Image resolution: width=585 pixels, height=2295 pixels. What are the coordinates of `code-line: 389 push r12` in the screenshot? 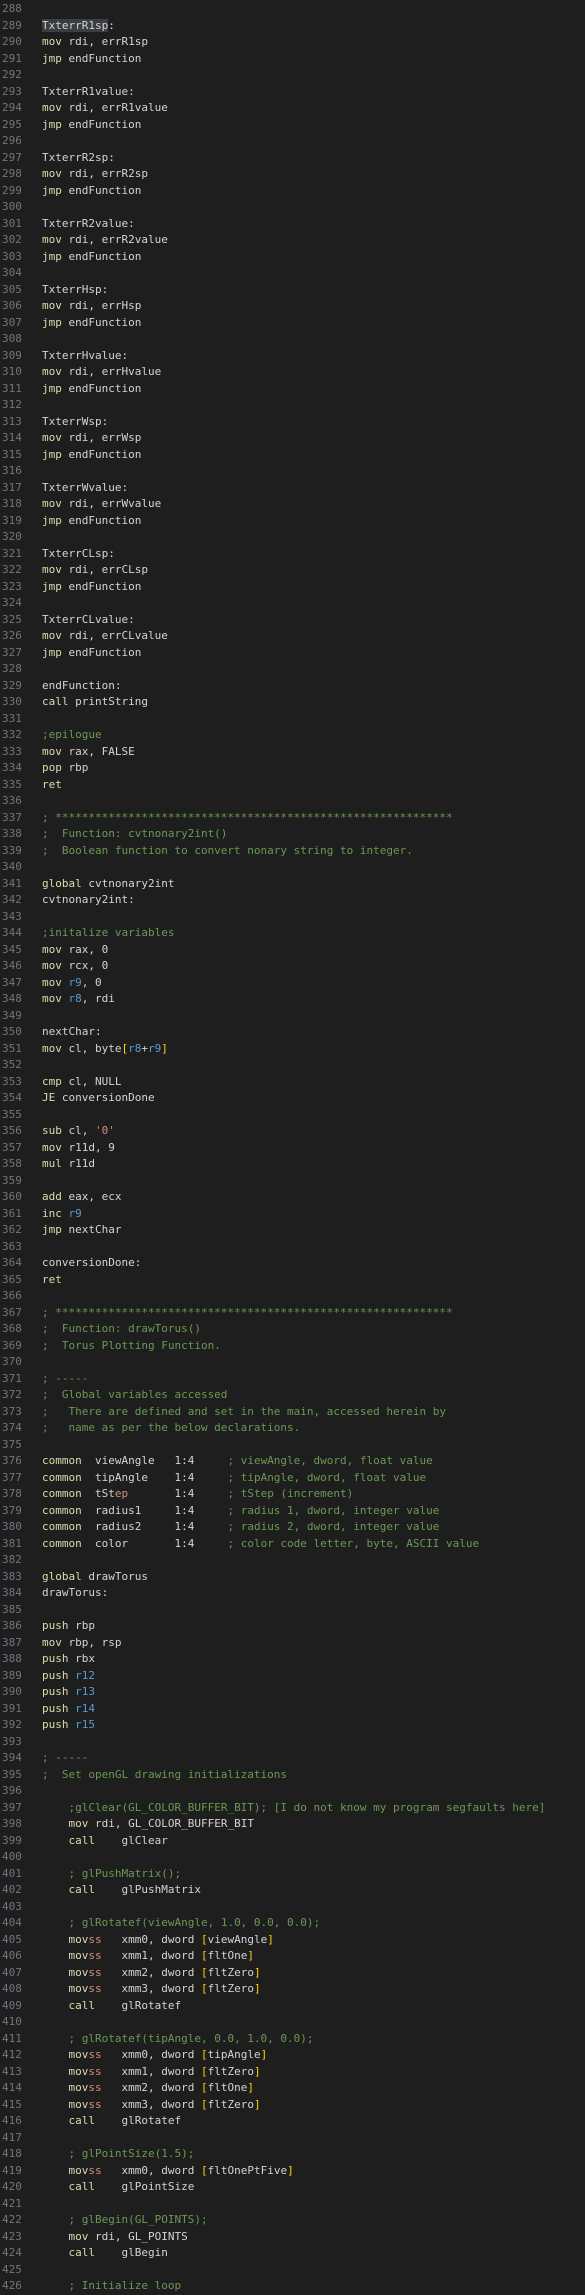 It's located at (292, 1676).